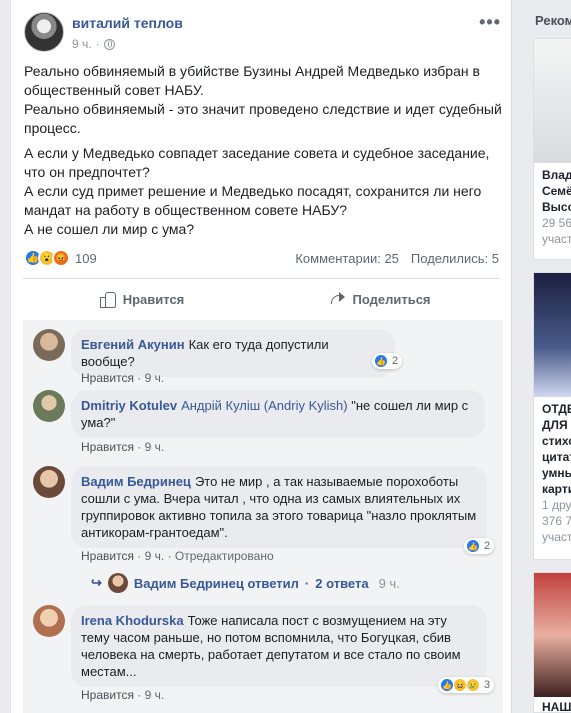 The height and width of the screenshot is (713, 571). I want to click on comment-meta: Нравится · 9 ч. · Отредактировано, so click(177, 556).